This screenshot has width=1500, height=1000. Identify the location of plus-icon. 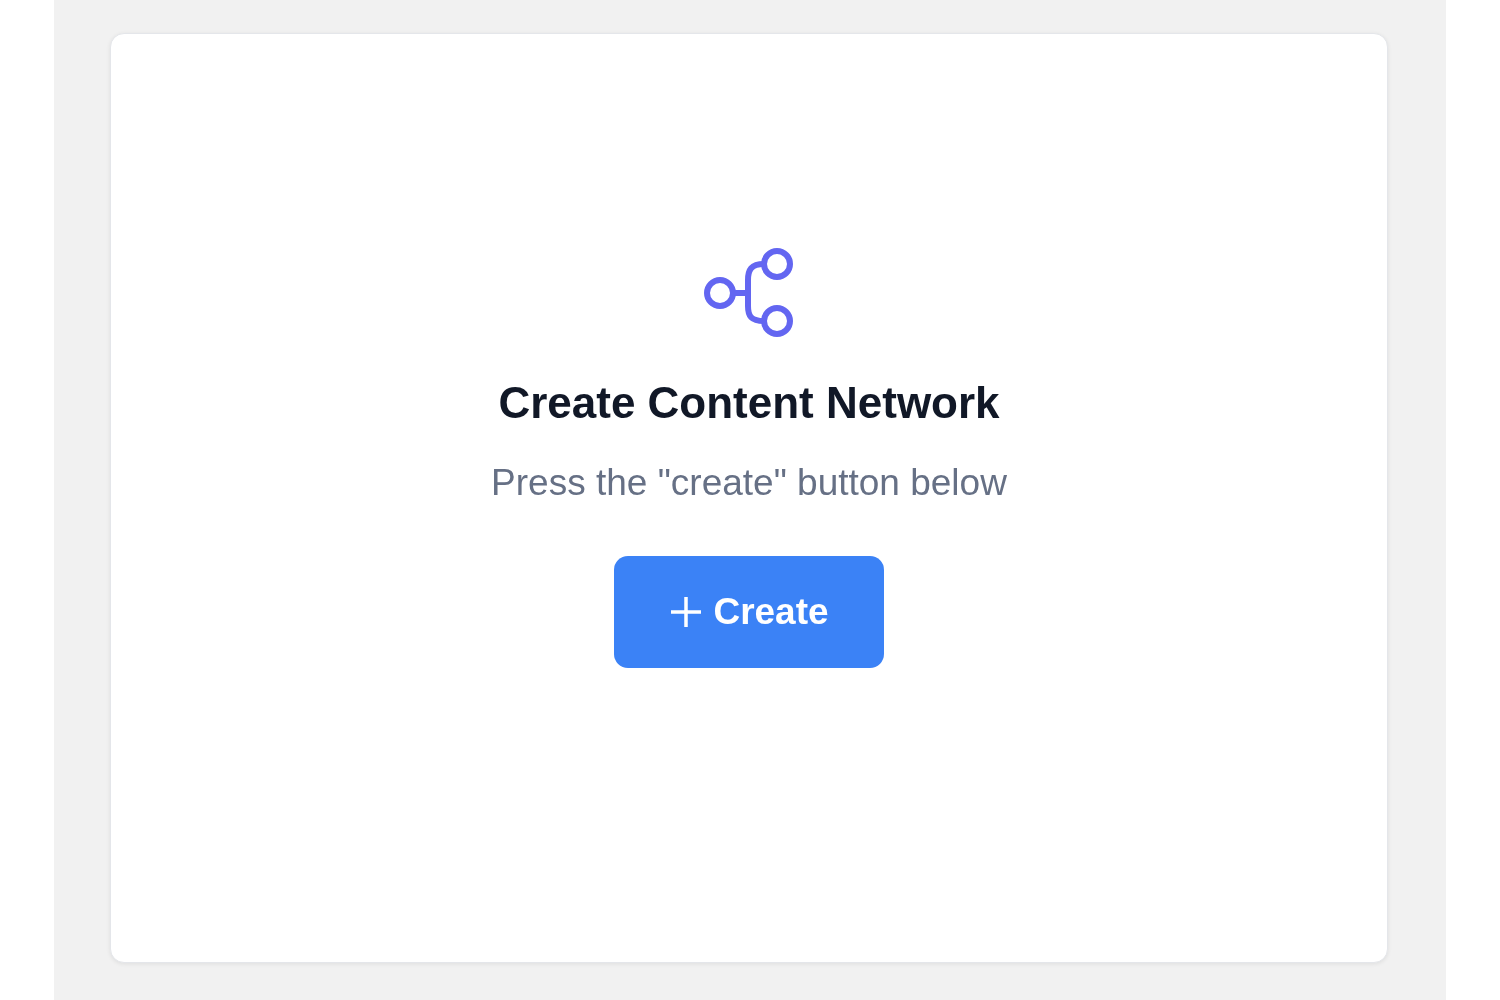
(686, 612).